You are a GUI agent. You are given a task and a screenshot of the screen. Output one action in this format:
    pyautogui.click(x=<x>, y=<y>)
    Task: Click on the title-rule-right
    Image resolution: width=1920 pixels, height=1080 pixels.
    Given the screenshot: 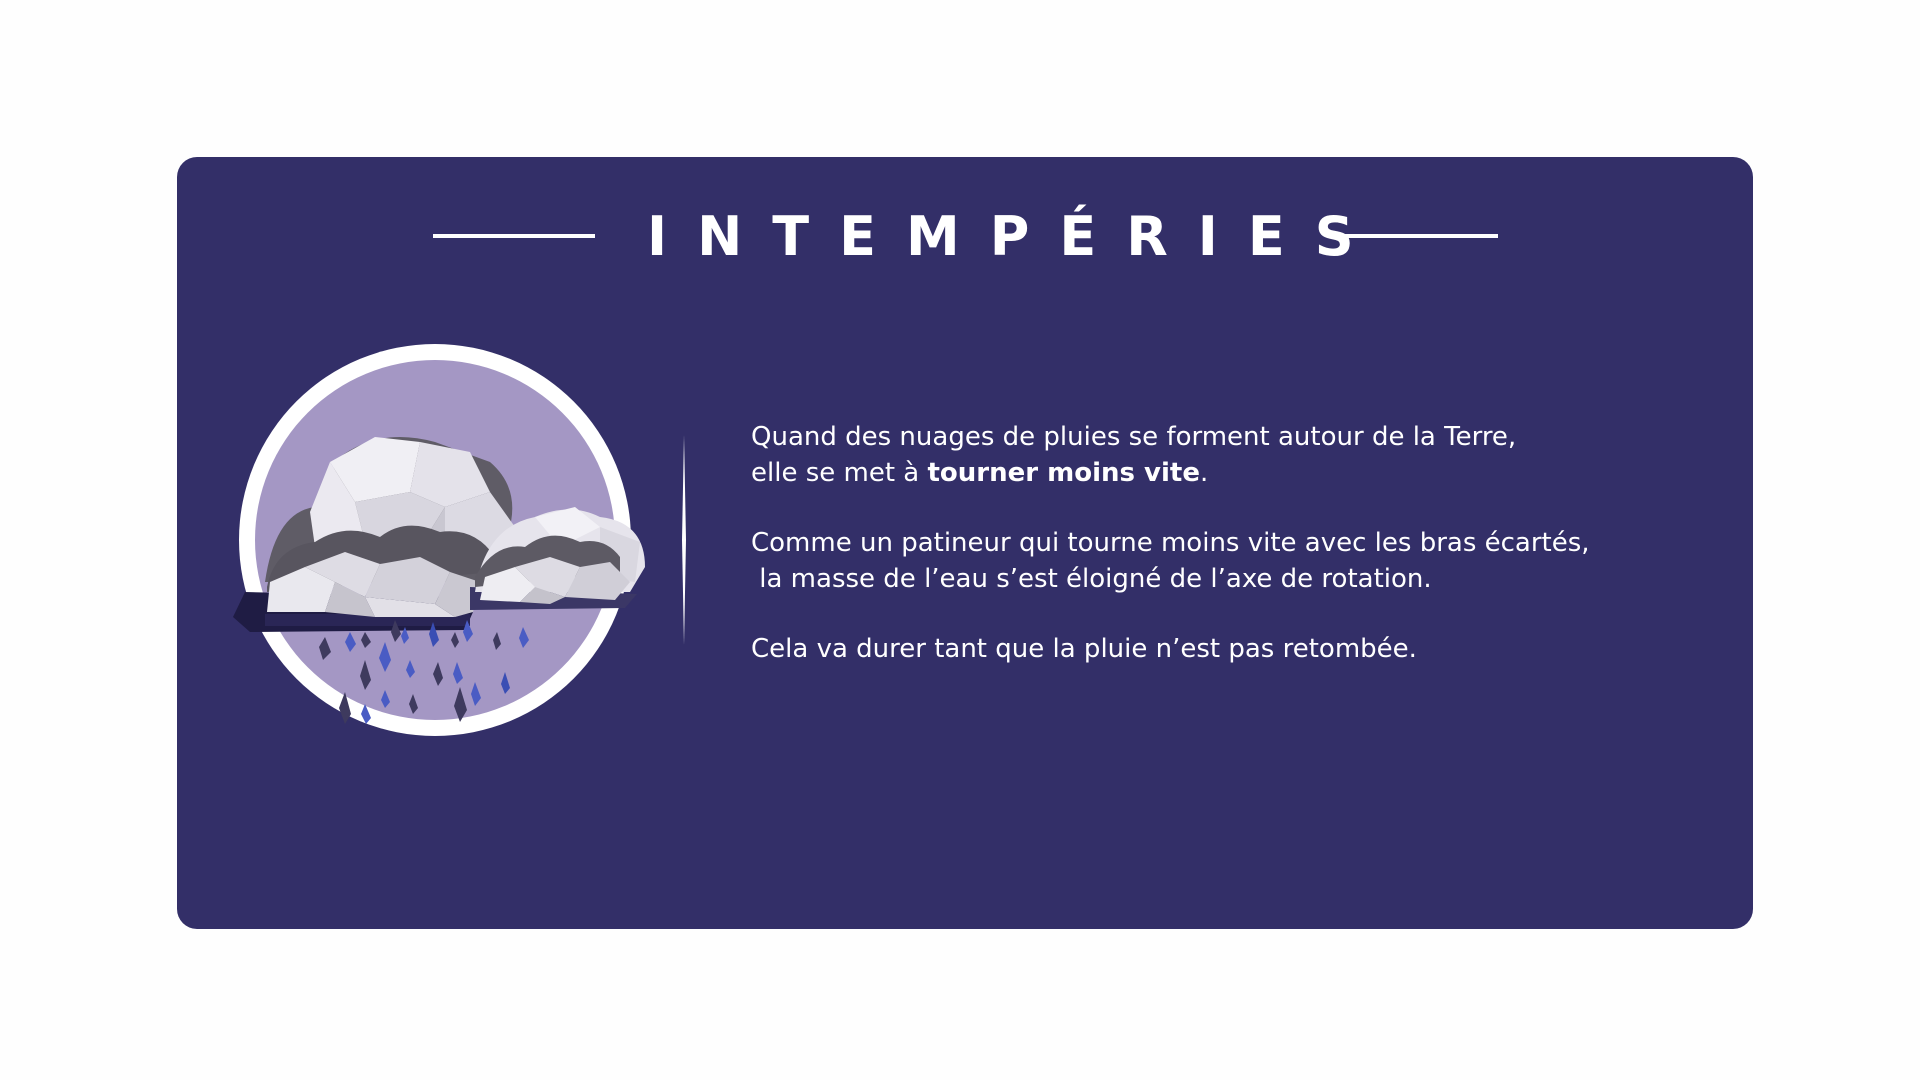 What is the action you would take?
    pyautogui.click(x=1417, y=236)
    